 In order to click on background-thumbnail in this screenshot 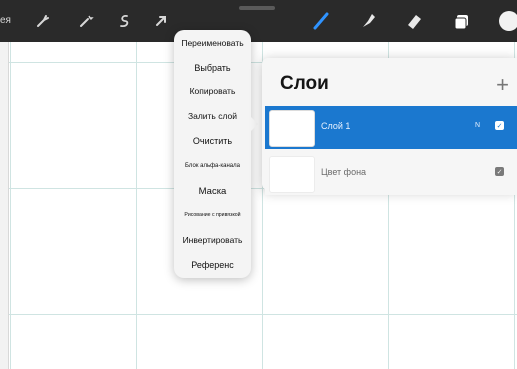, I will do `click(292, 174)`.